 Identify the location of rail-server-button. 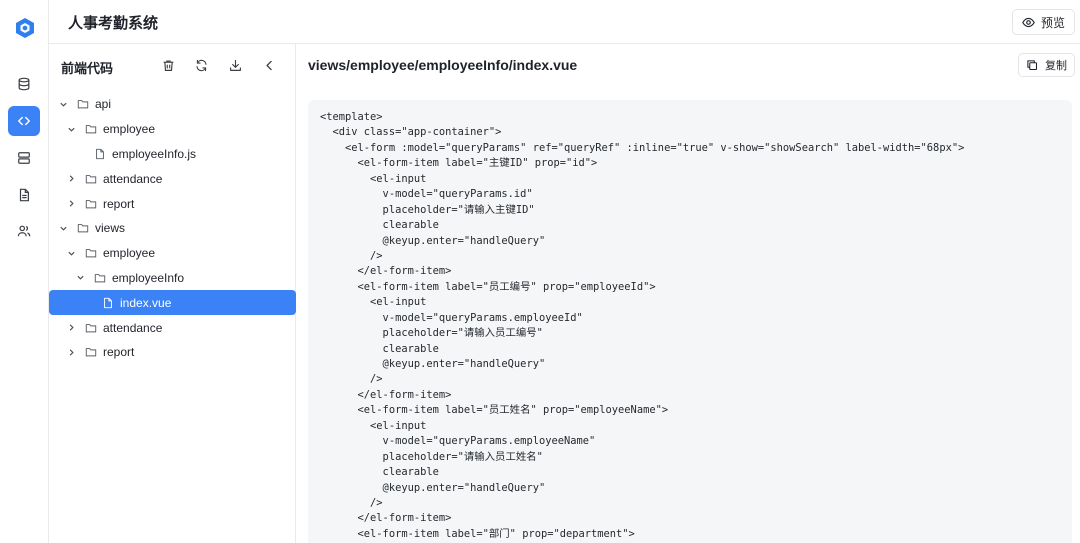
(24, 158).